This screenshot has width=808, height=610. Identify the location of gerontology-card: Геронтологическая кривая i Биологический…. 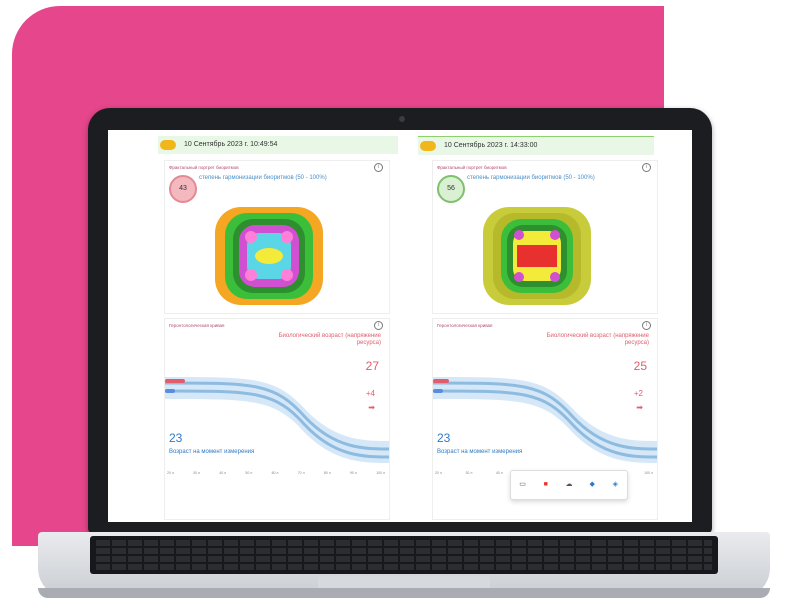
(277, 419).